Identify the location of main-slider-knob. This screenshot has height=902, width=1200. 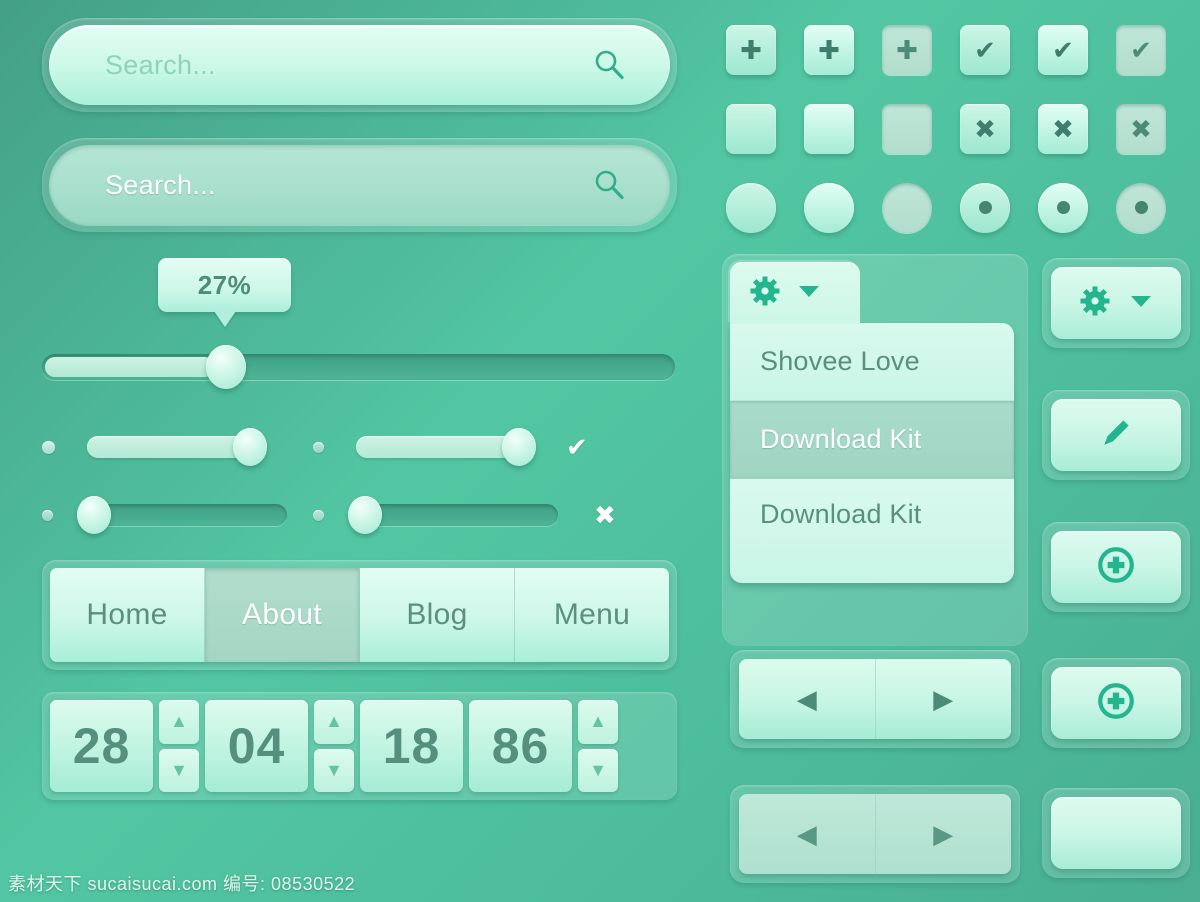
(226, 367).